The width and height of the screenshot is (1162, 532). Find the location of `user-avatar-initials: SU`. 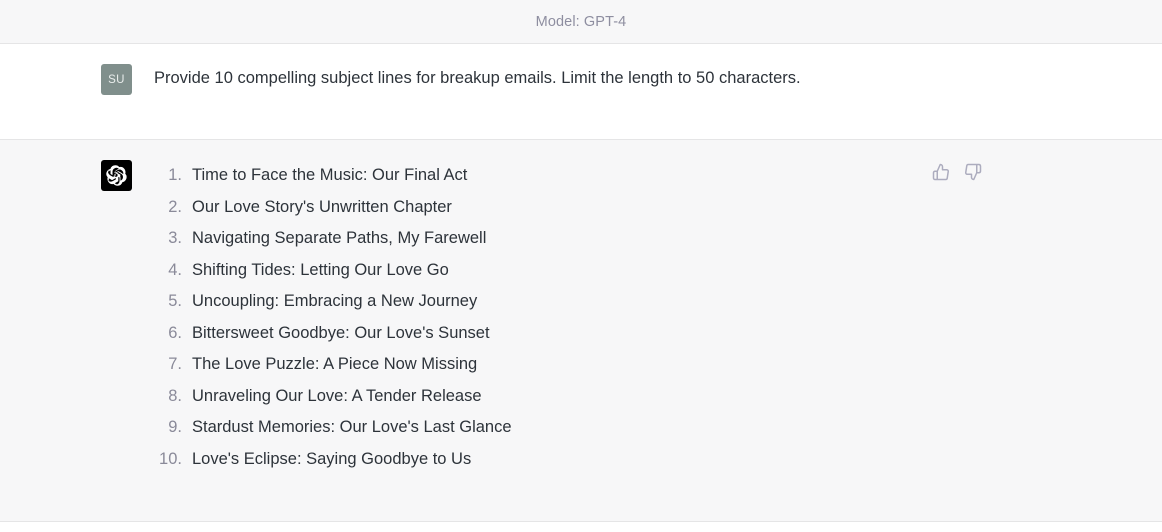

user-avatar-initials: SU is located at coordinates (116, 79).